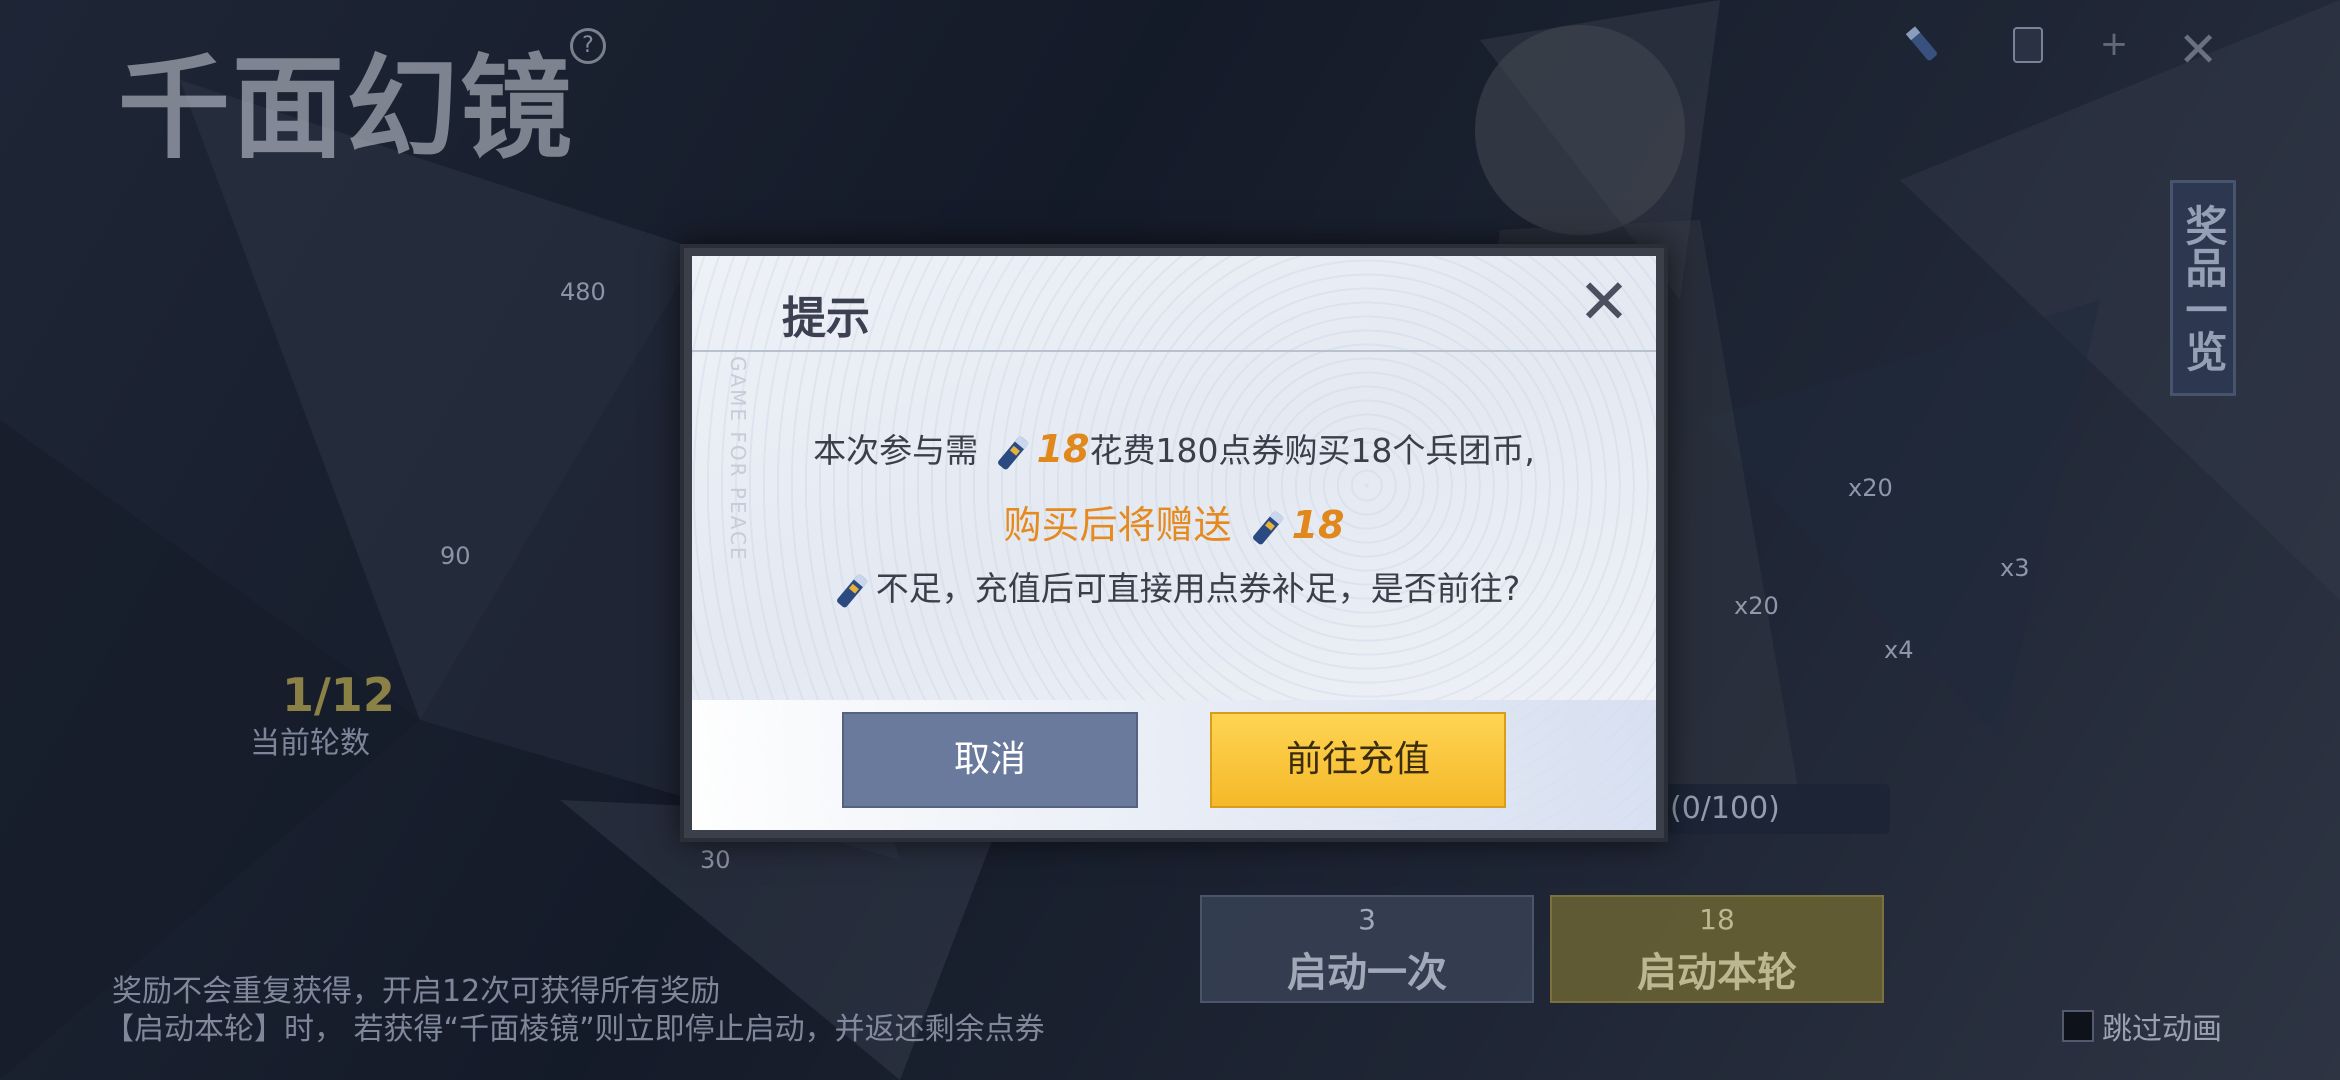 This screenshot has height=1080, width=2340. I want to click on dialog-title: 提示, so click(826, 318).